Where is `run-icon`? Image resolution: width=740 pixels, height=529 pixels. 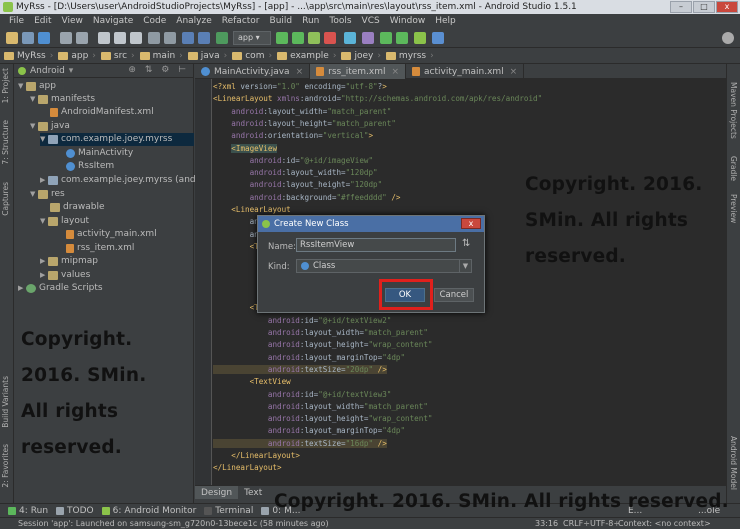 run-icon is located at coordinates (282, 38).